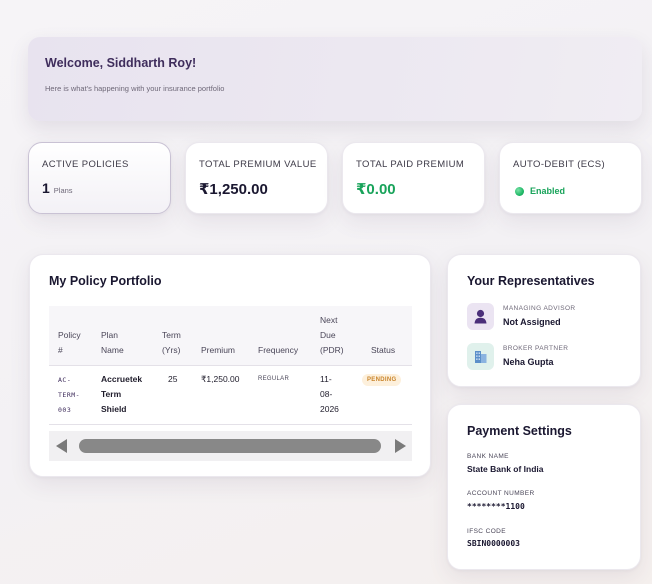 The height and width of the screenshot is (584, 652). I want to click on stat-value: ₹1,250.00, so click(233, 189).